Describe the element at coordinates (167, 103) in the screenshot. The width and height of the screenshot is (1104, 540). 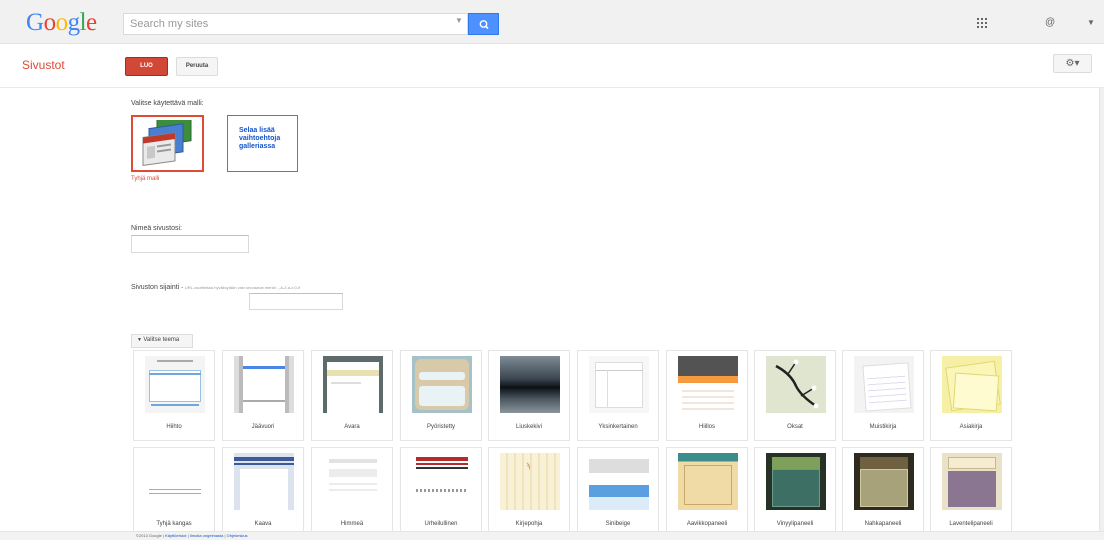
I see `template-prompt: Valitse käytettävä malli:` at that location.